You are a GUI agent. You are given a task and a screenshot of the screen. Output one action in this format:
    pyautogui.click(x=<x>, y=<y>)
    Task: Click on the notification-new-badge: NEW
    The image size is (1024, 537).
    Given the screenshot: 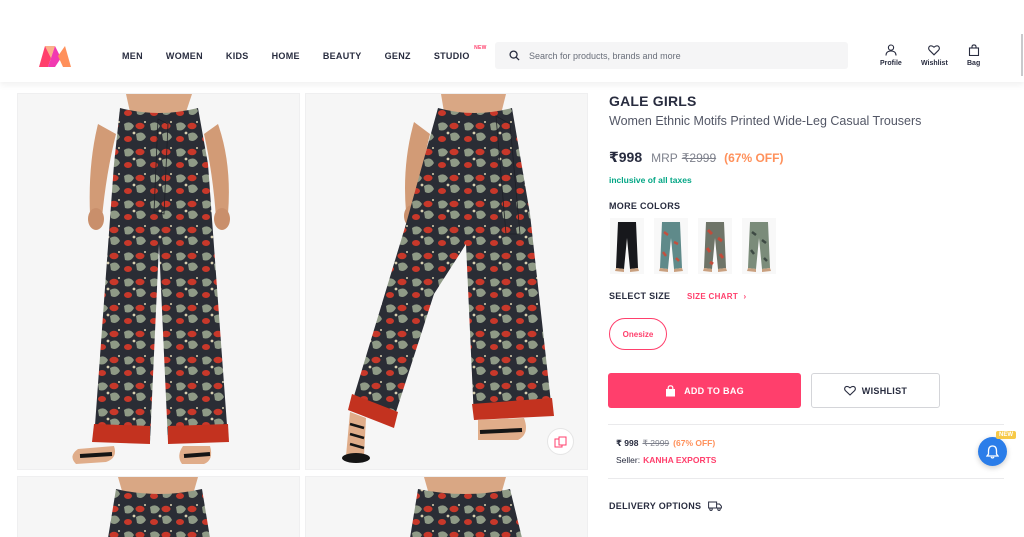 What is the action you would take?
    pyautogui.click(x=1006, y=435)
    